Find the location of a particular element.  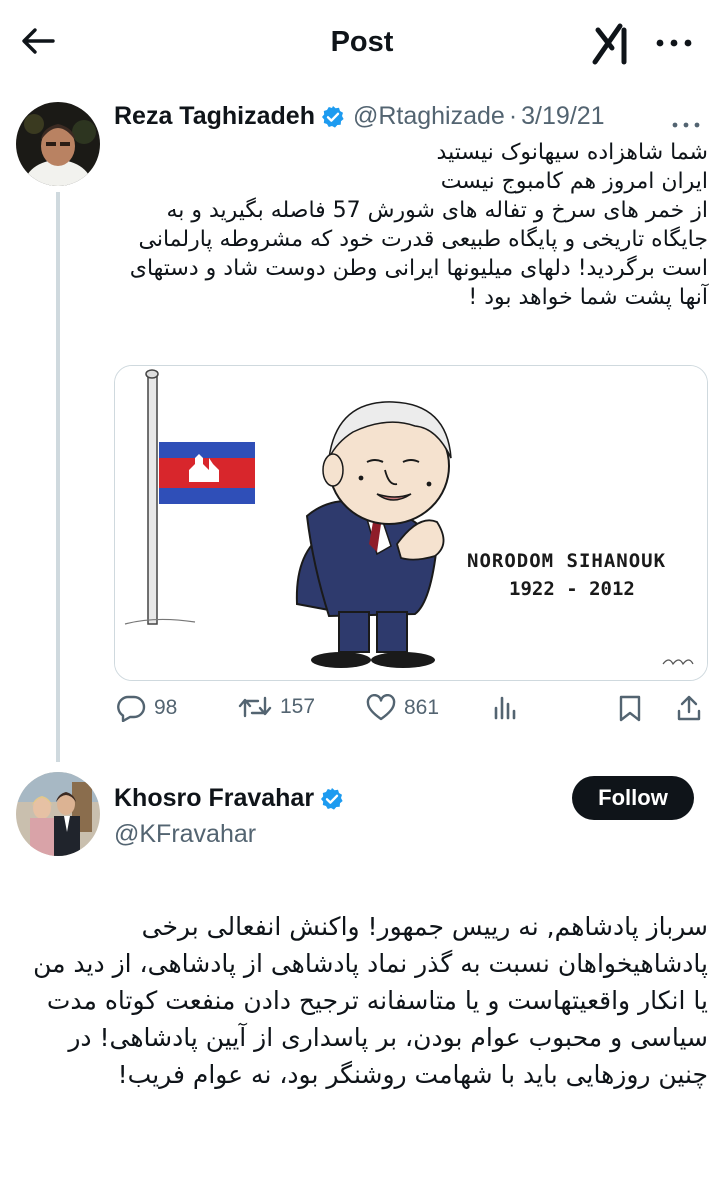

repost-button: 157 is located at coordinates (276, 707).